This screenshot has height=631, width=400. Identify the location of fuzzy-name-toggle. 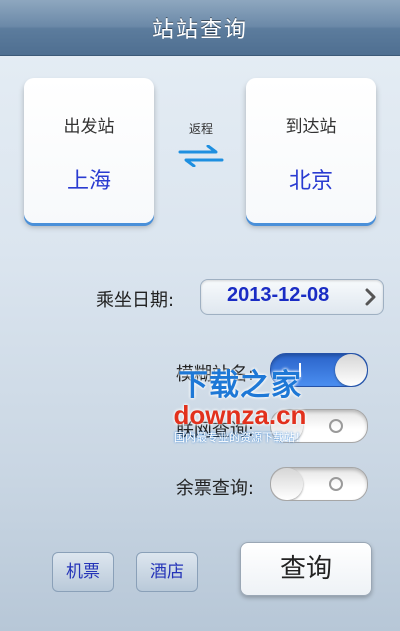
(319, 370).